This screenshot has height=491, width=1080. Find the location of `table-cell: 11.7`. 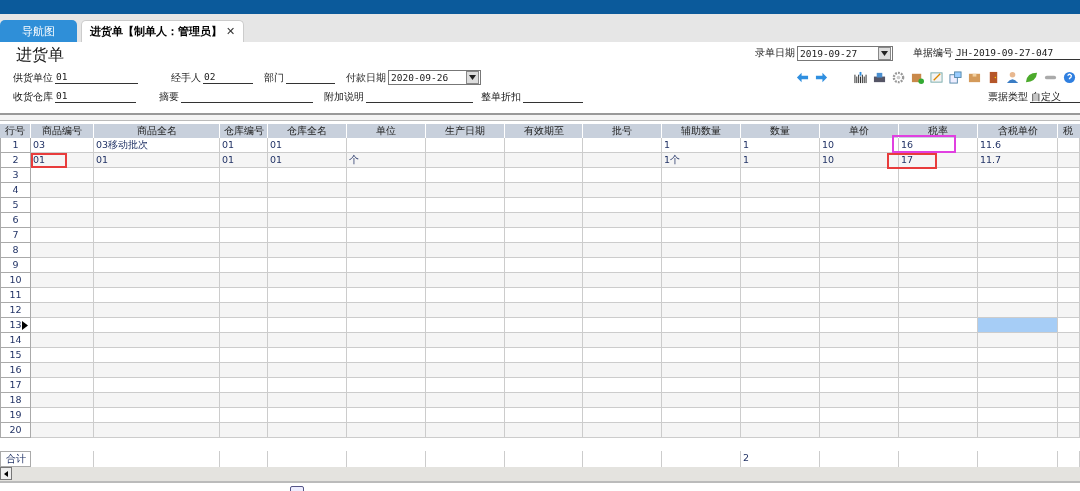

table-cell: 11.7 is located at coordinates (1018, 160).